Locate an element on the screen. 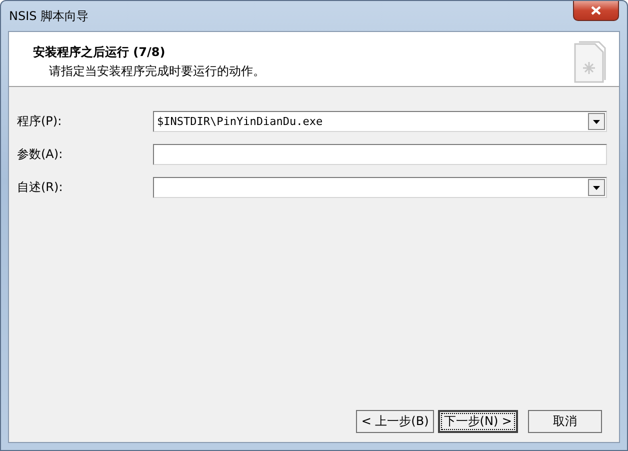 The height and width of the screenshot is (451, 628). dialog-button: < 上一步(B) is located at coordinates (395, 421).